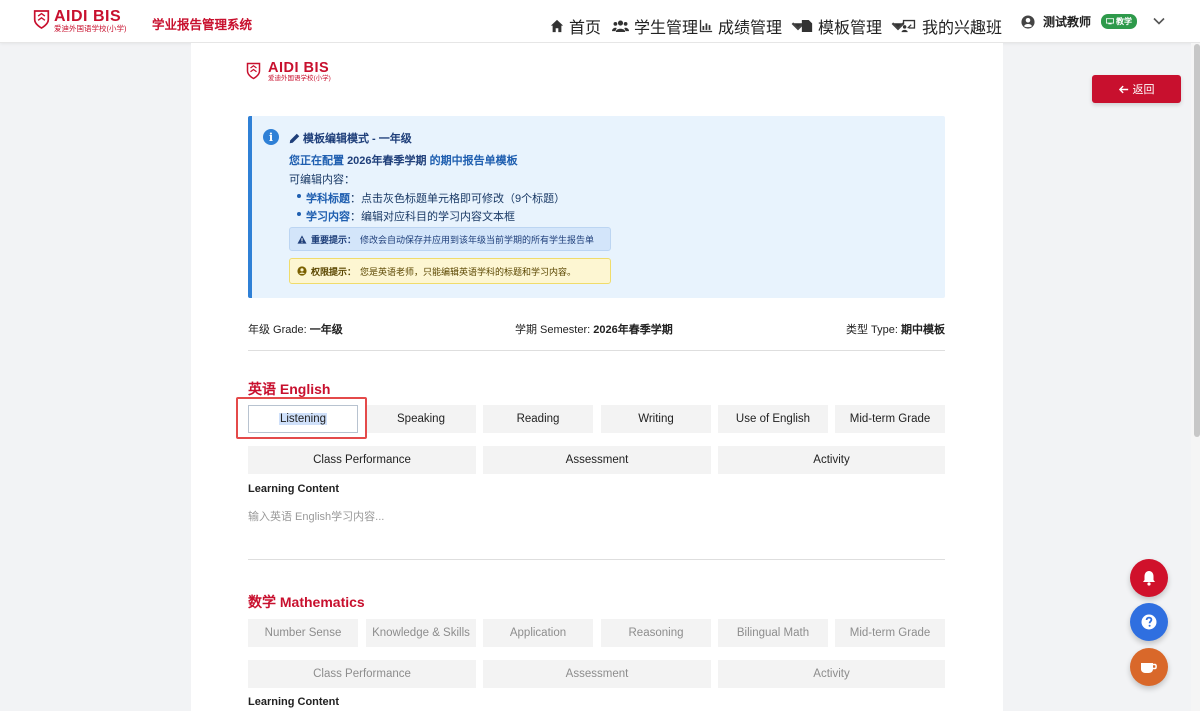  What do you see at coordinates (362, 674) in the screenshot?
I see `math-heading-cell: Class Performance` at bounding box center [362, 674].